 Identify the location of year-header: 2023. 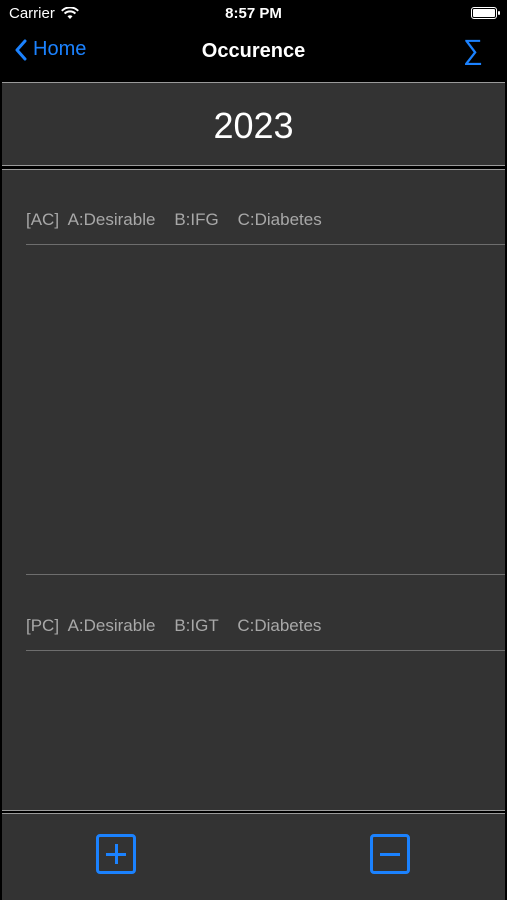
(253, 124).